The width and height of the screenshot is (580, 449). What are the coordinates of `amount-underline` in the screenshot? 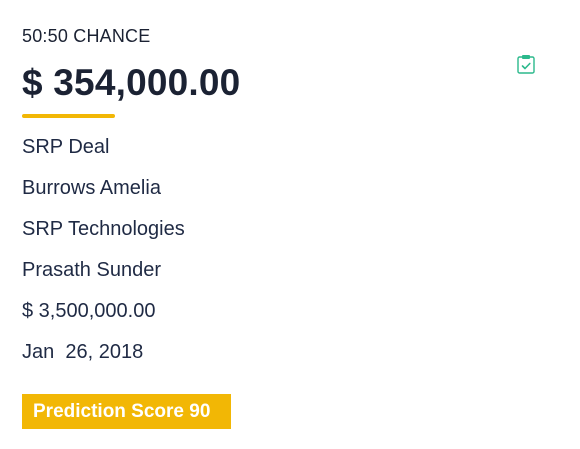 It's located at (68, 116).